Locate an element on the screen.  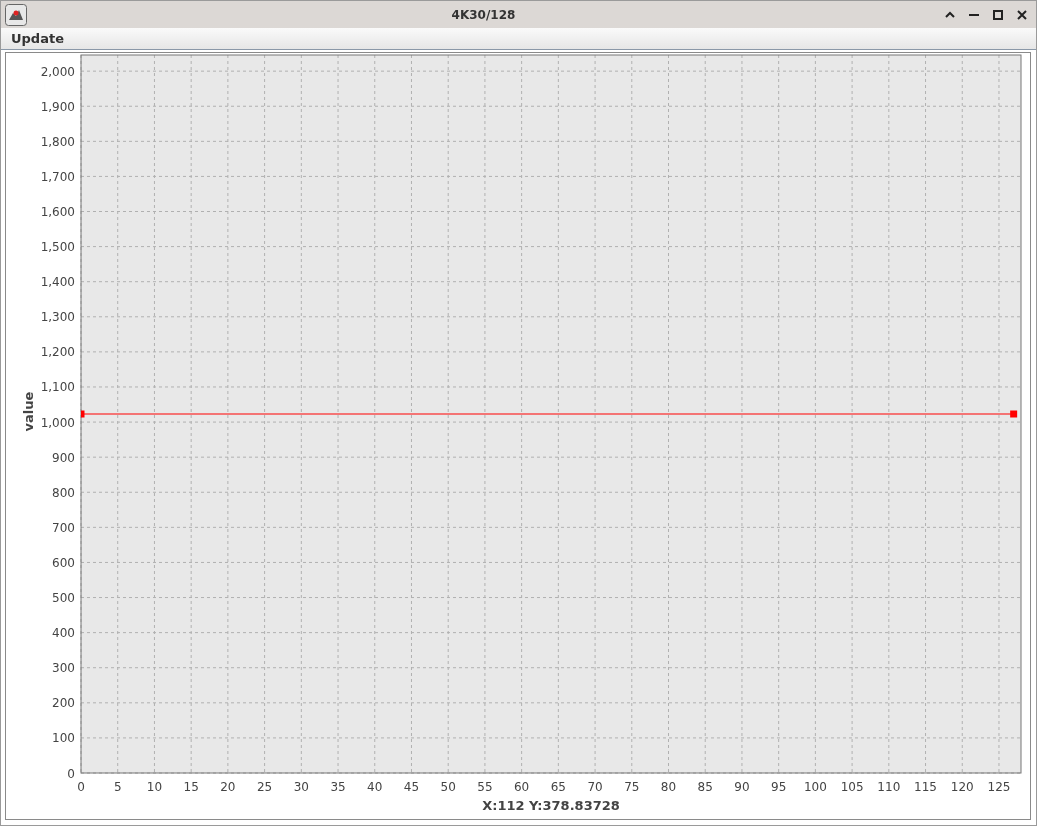
y-tick-label: 500 is located at coordinates (63, 598).